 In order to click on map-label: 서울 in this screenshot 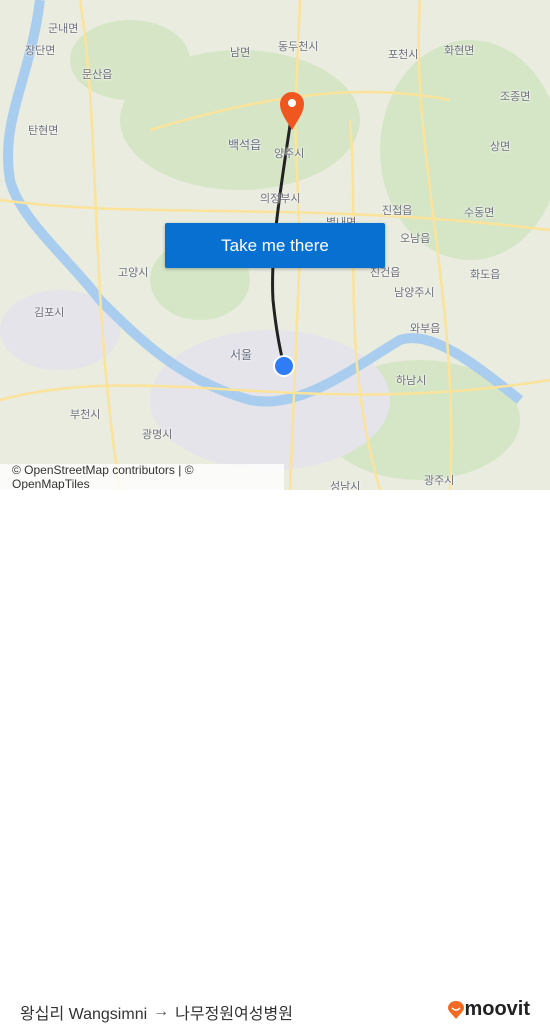, I will do `click(241, 355)`.